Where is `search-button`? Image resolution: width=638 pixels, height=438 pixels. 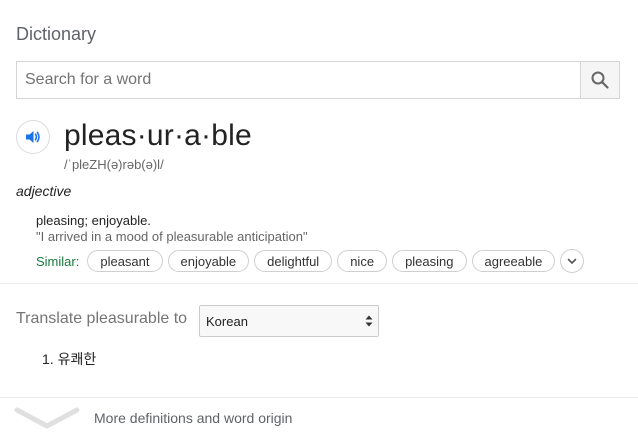 search-button is located at coordinates (599, 80).